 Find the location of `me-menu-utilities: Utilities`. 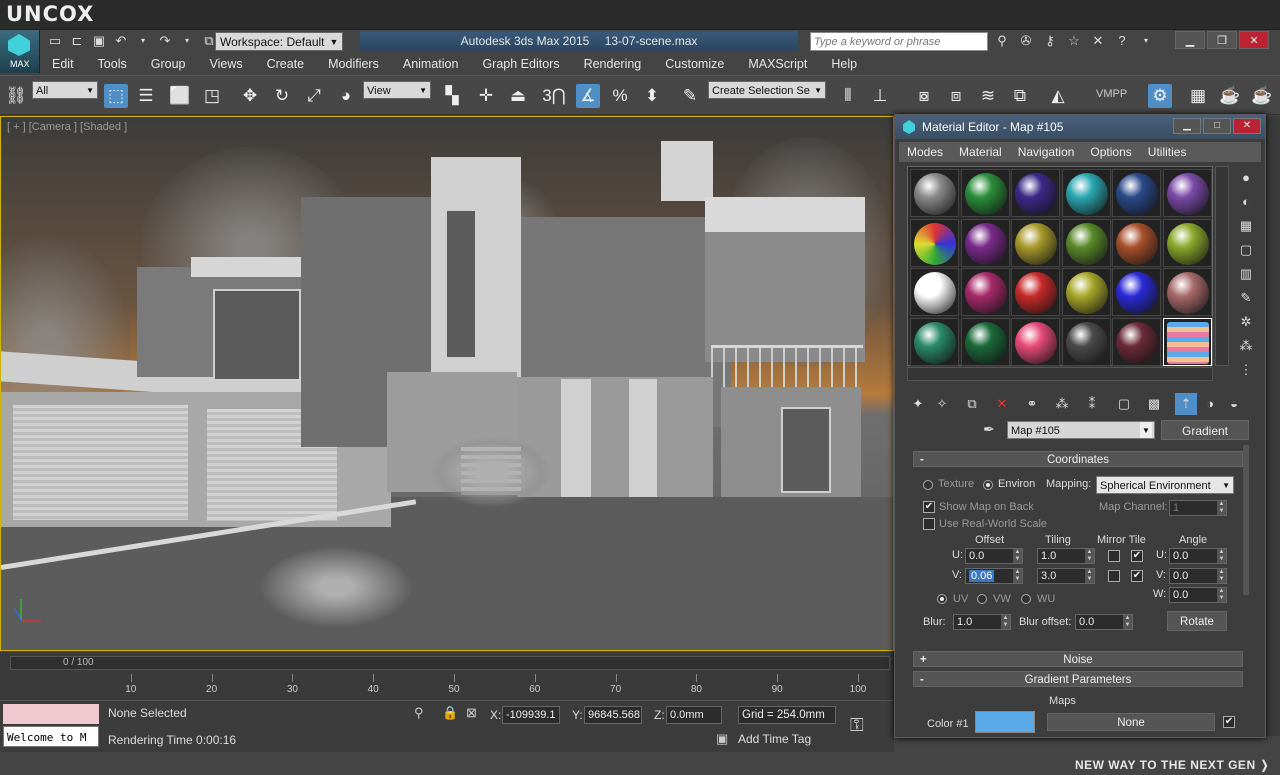

me-menu-utilities: Utilities is located at coordinates (1167, 152).